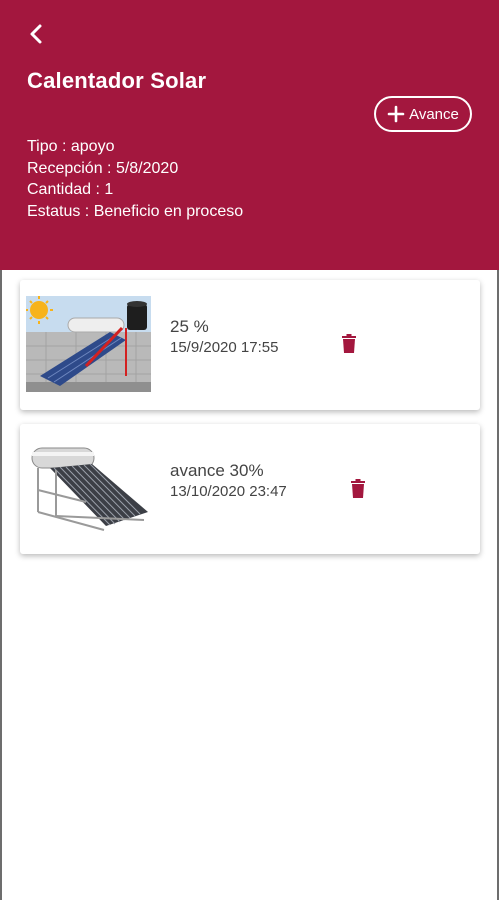 The width and height of the screenshot is (499, 900). Describe the element at coordinates (103, 168) in the screenshot. I see `info-reception: Recepción : 5/8/2020` at that location.